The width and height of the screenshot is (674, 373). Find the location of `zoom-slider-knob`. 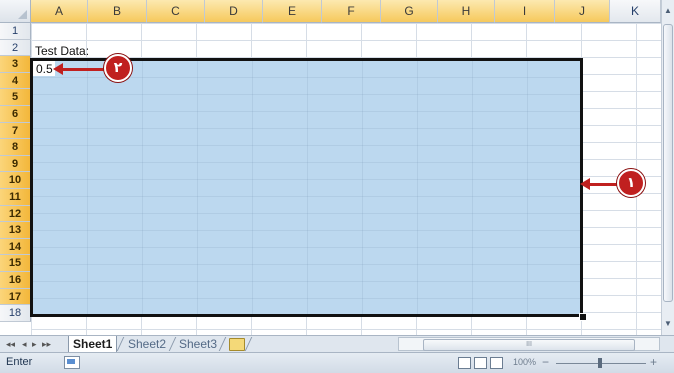

zoom-slider-knob is located at coordinates (600, 363).